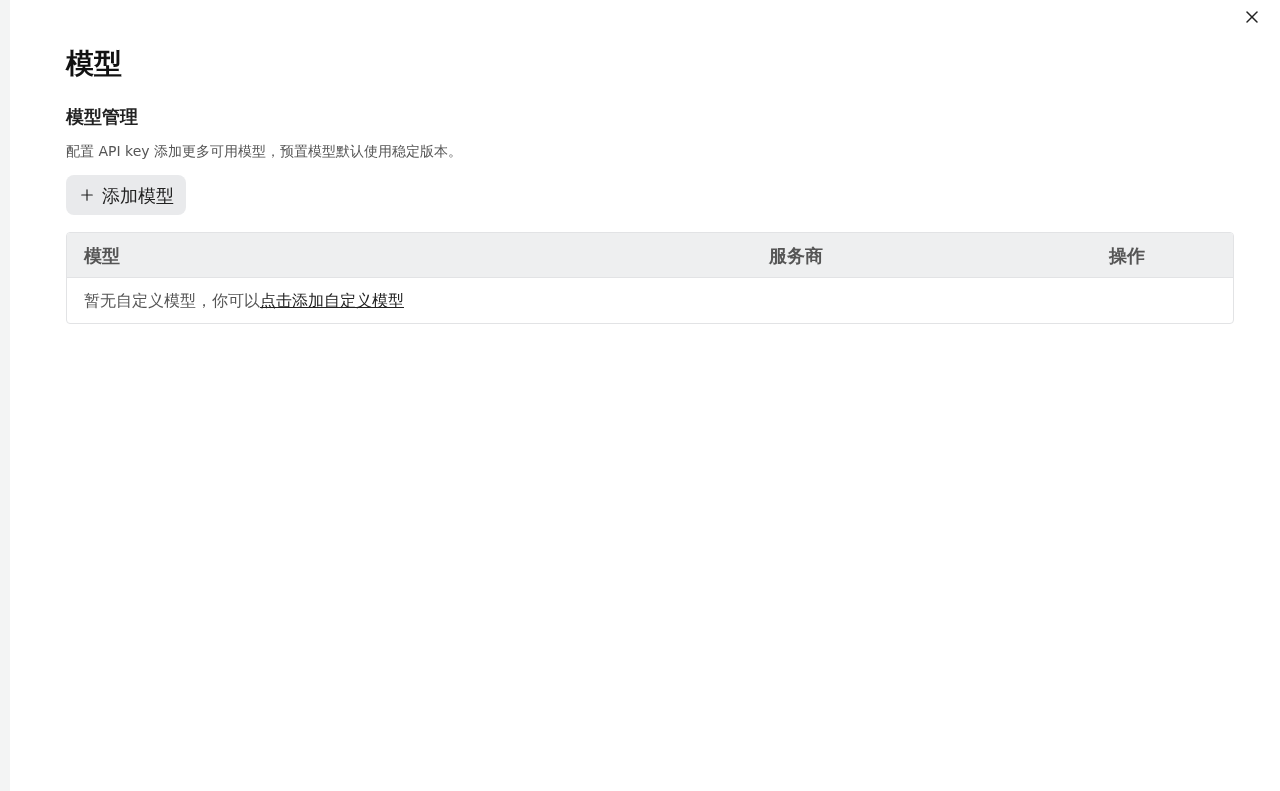 The height and width of the screenshot is (791, 1280). Describe the element at coordinates (101, 255) in the screenshot. I see `column-header: 模型` at that location.